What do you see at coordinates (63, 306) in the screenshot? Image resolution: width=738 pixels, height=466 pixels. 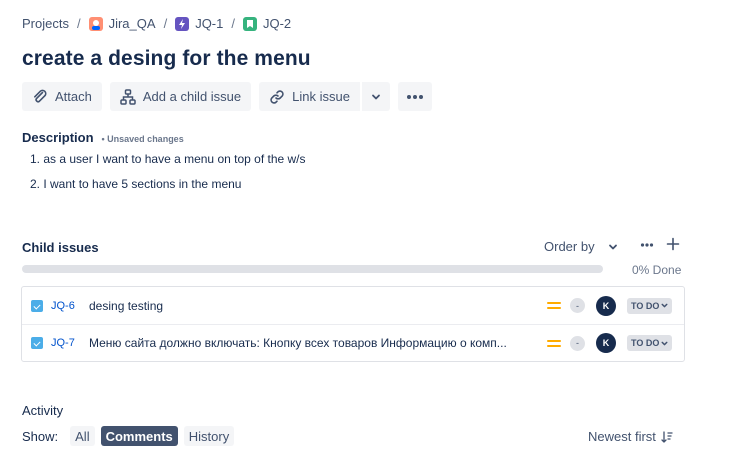 I see `issue-key-link: JQ-6` at bounding box center [63, 306].